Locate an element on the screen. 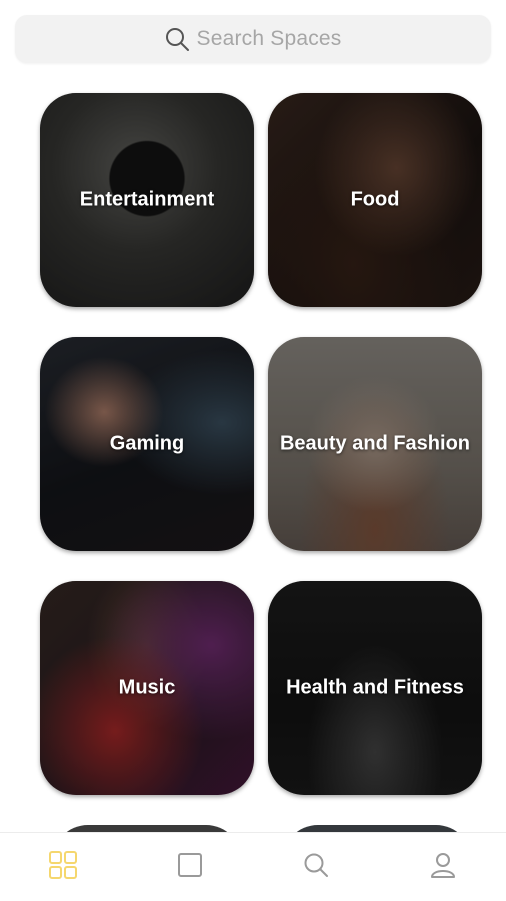 This screenshot has width=506, height=901. tab-profile is located at coordinates (443, 867).